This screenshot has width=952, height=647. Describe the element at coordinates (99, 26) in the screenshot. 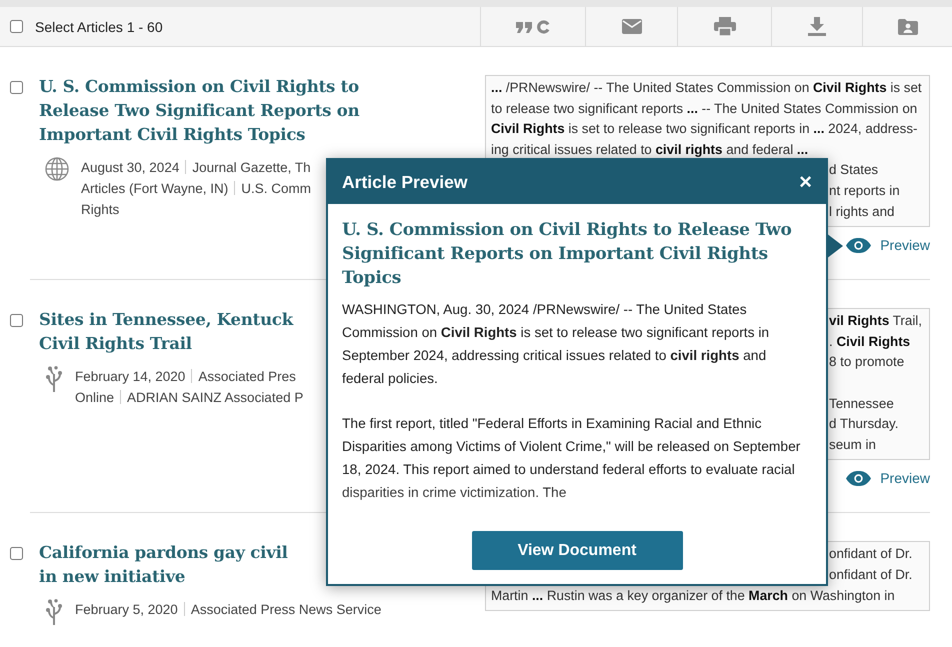

I see `select-articles-label: Select Articles 1 - 60` at that location.